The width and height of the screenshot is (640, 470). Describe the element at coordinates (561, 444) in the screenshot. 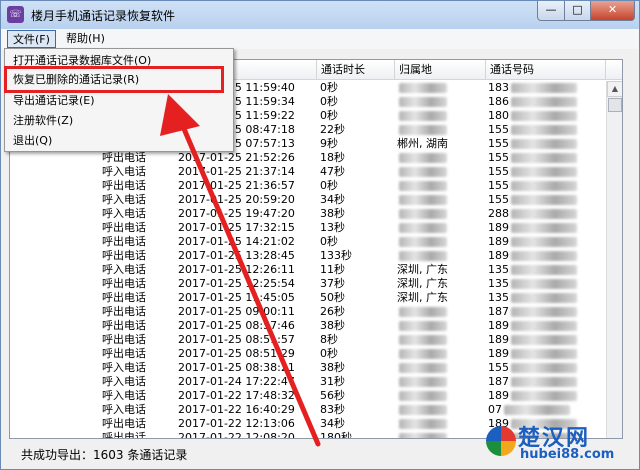

I see `watermark-logo: 楚汉网 hubei88.com` at that location.